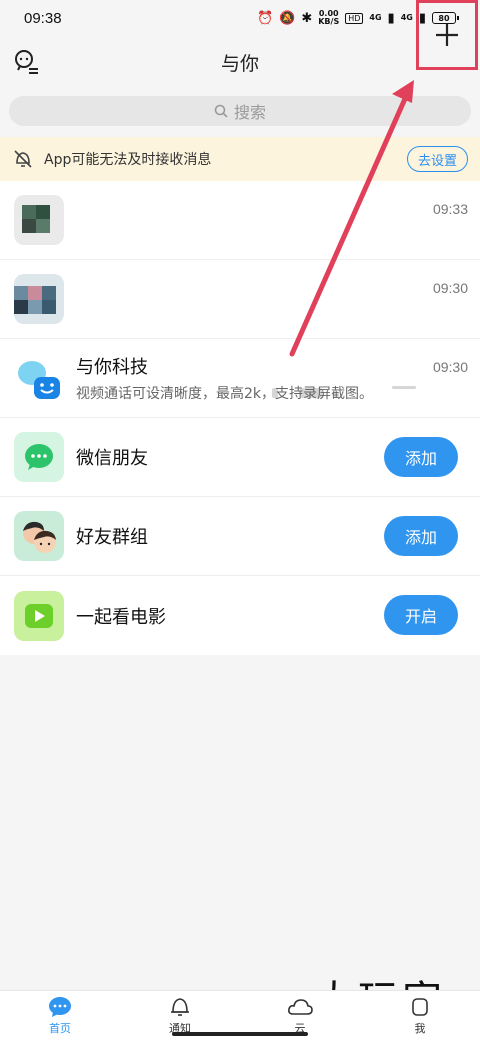  What do you see at coordinates (225, 394) in the screenshot?
I see `item-preview: 视频通话可设清晰度，最高2k，支持录屏截图。` at bounding box center [225, 394].